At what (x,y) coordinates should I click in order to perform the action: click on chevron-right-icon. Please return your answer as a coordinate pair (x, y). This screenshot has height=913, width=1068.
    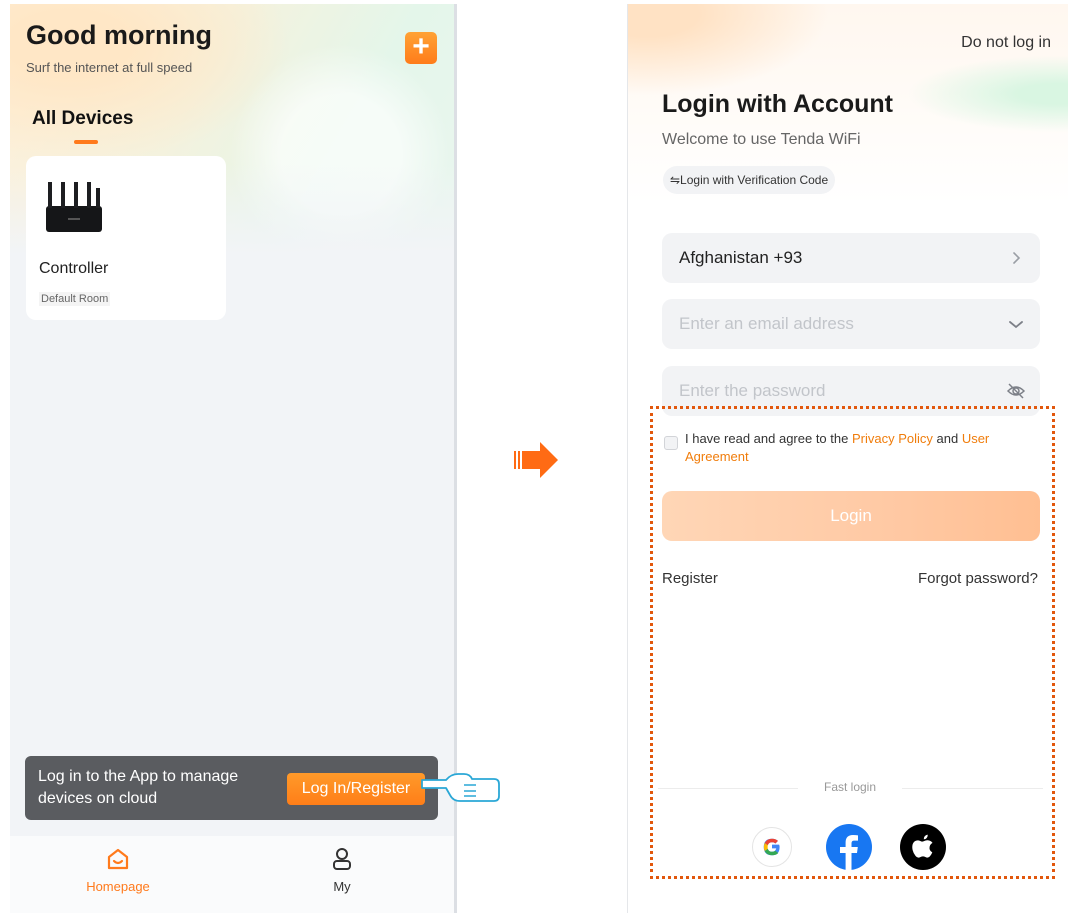
    Looking at the image, I should click on (1017, 258).